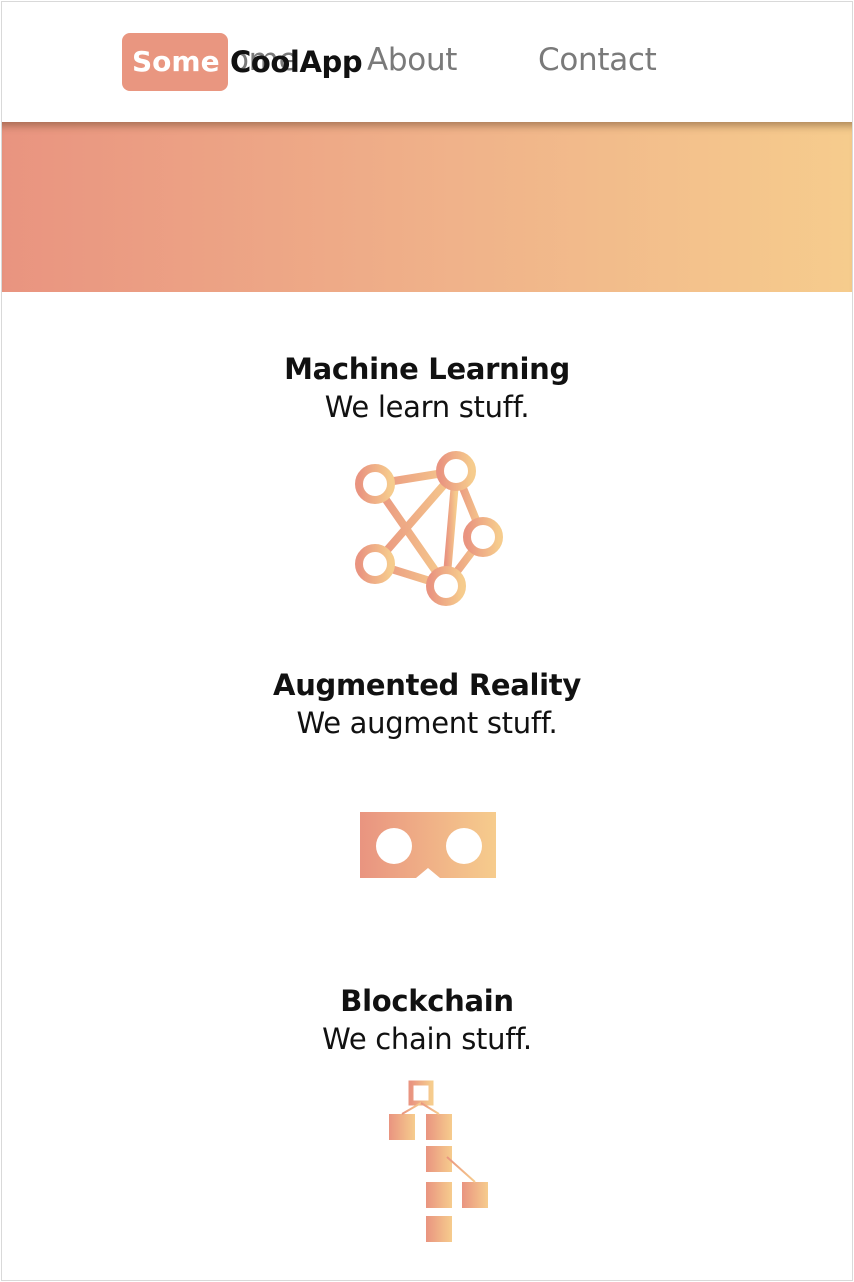  Describe the element at coordinates (427, 369) in the screenshot. I see `feature-title: Machine Learning` at that location.